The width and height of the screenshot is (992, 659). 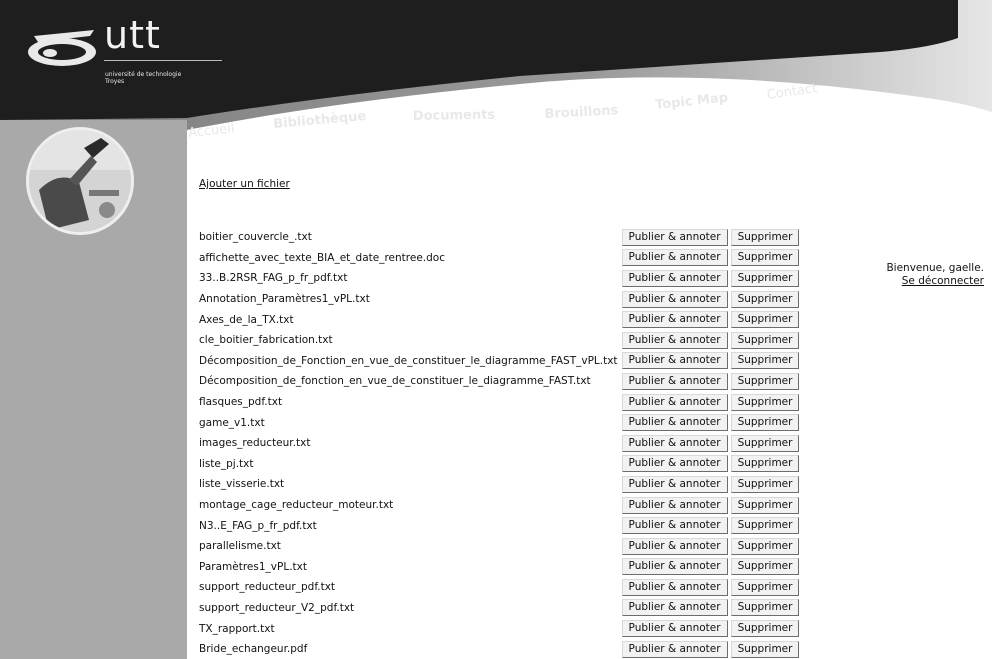 What do you see at coordinates (93, 414) in the screenshot?
I see `sidebar` at bounding box center [93, 414].